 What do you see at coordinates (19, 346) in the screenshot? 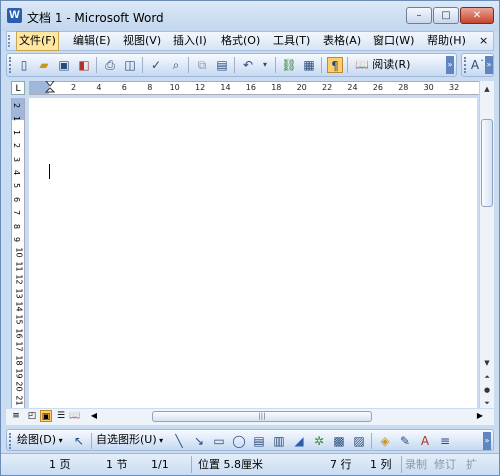
I see `ruler-number: 17` at bounding box center [19, 346].